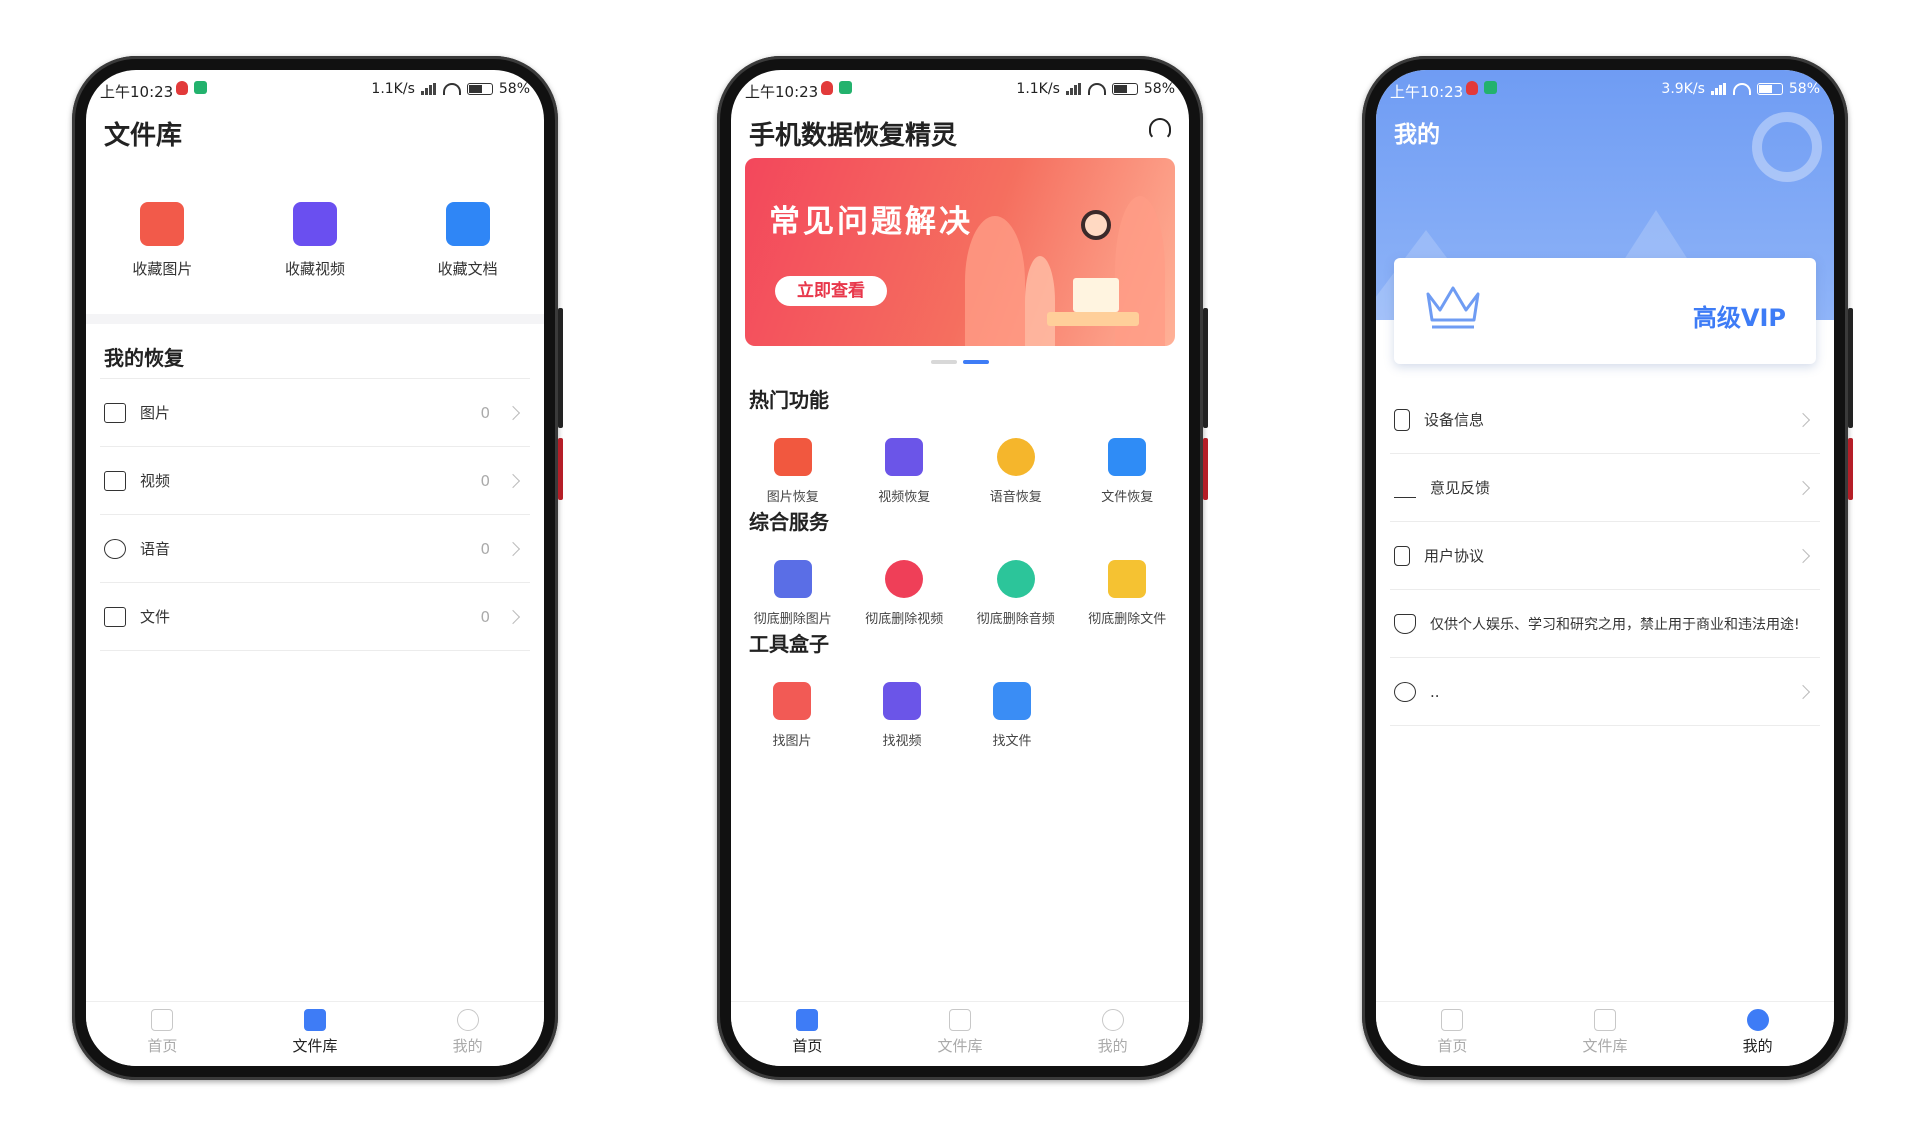  Describe the element at coordinates (162, 240) in the screenshot. I see `favorite-images-button: 收藏图片` at that location.